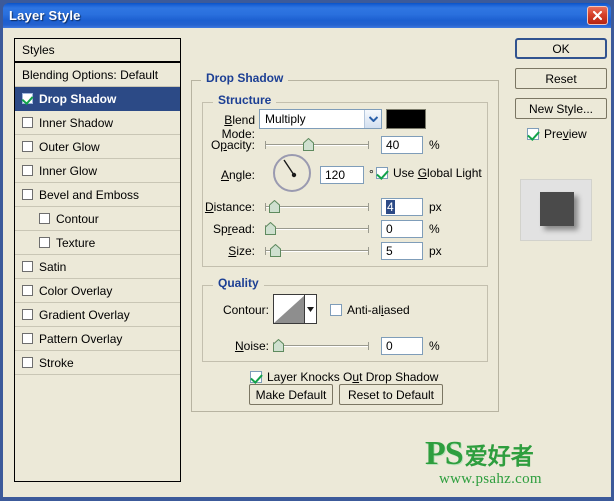  I want to click on watermark-brand: PS, so click(444, 453).